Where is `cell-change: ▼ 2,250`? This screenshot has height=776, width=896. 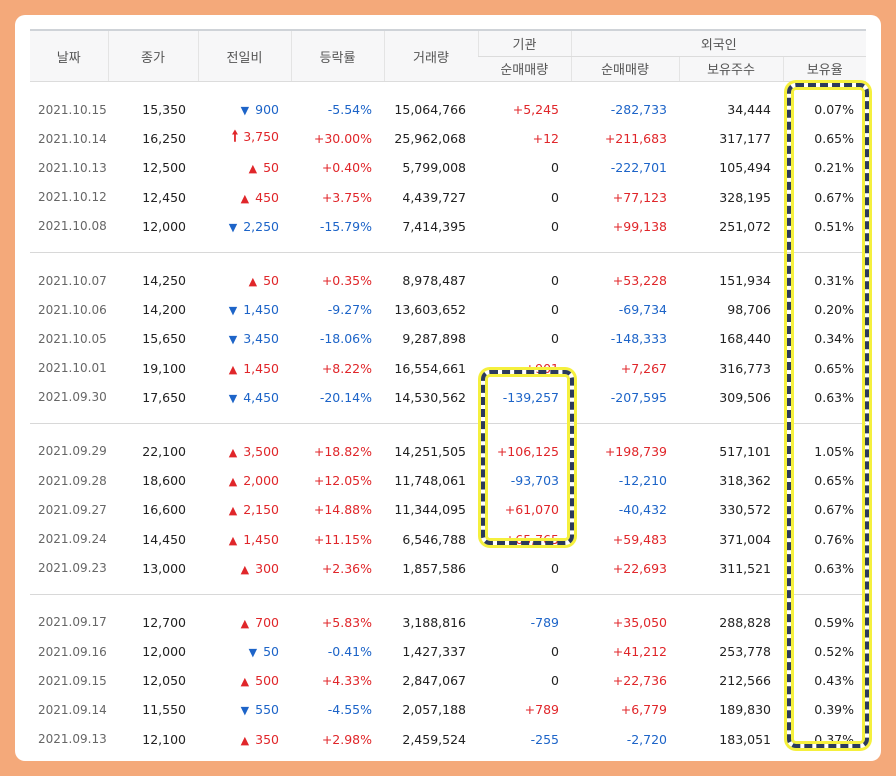
cell-change: ▼ 2,250 is located at coordinates (244, 226).